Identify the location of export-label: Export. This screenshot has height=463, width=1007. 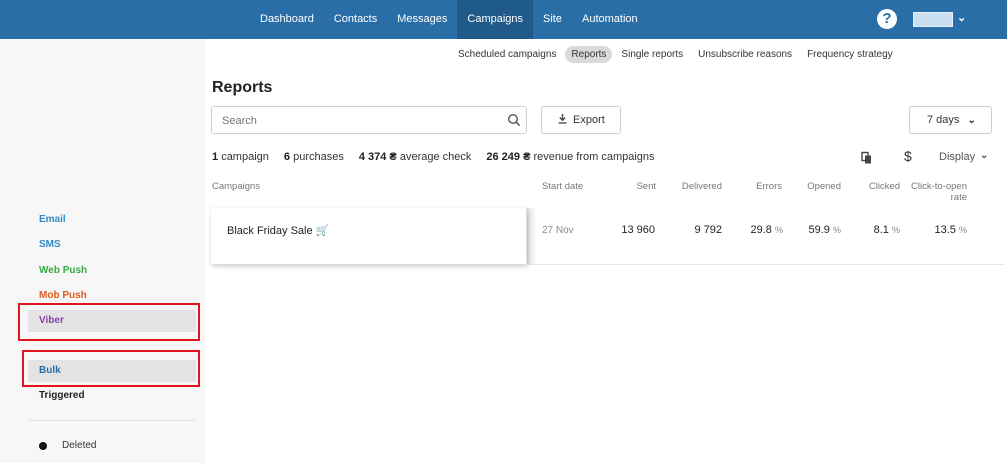
(589, 120).